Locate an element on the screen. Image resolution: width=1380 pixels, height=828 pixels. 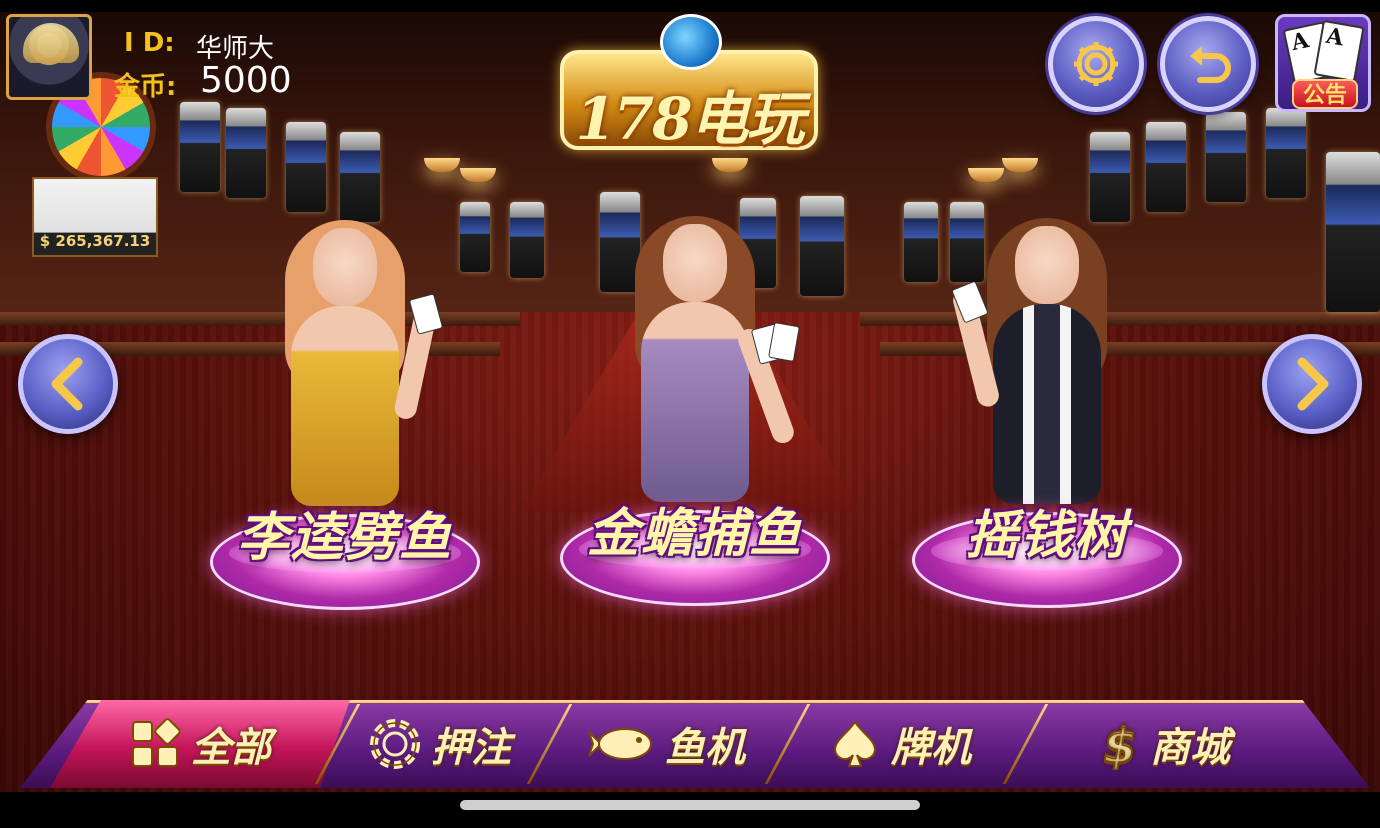
game-card-jinchan: 金蟾捕鱼 is located at coordinates (695, 401).